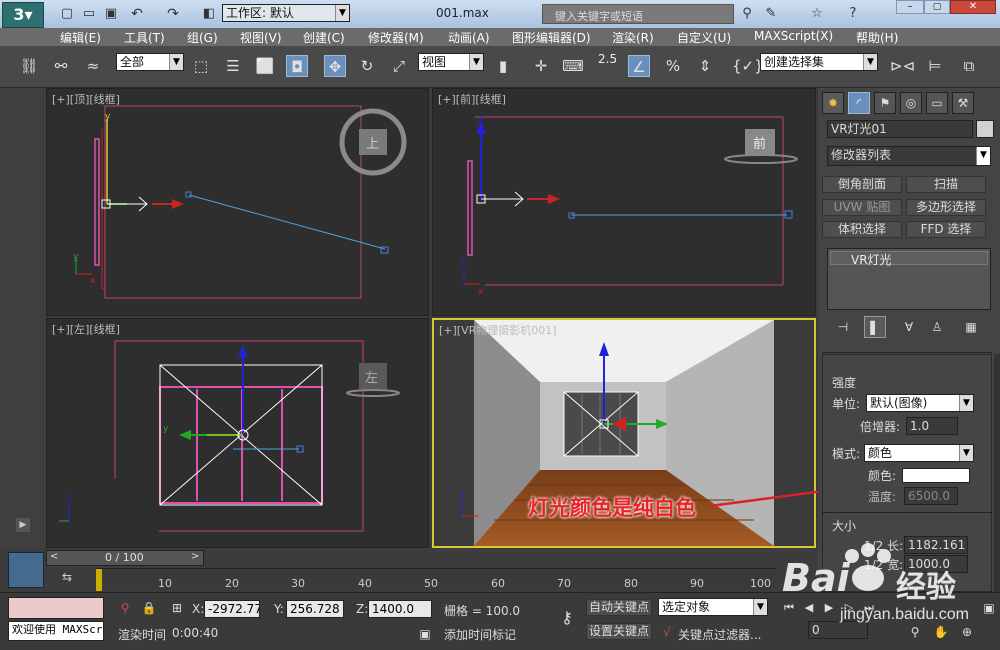 The height and width of the screenshot is (650, 1000). What do you see at coordinates (915, 632) in the screenshot?
I see `zoom-icon: ⚲` at bounding box center [915, 632].